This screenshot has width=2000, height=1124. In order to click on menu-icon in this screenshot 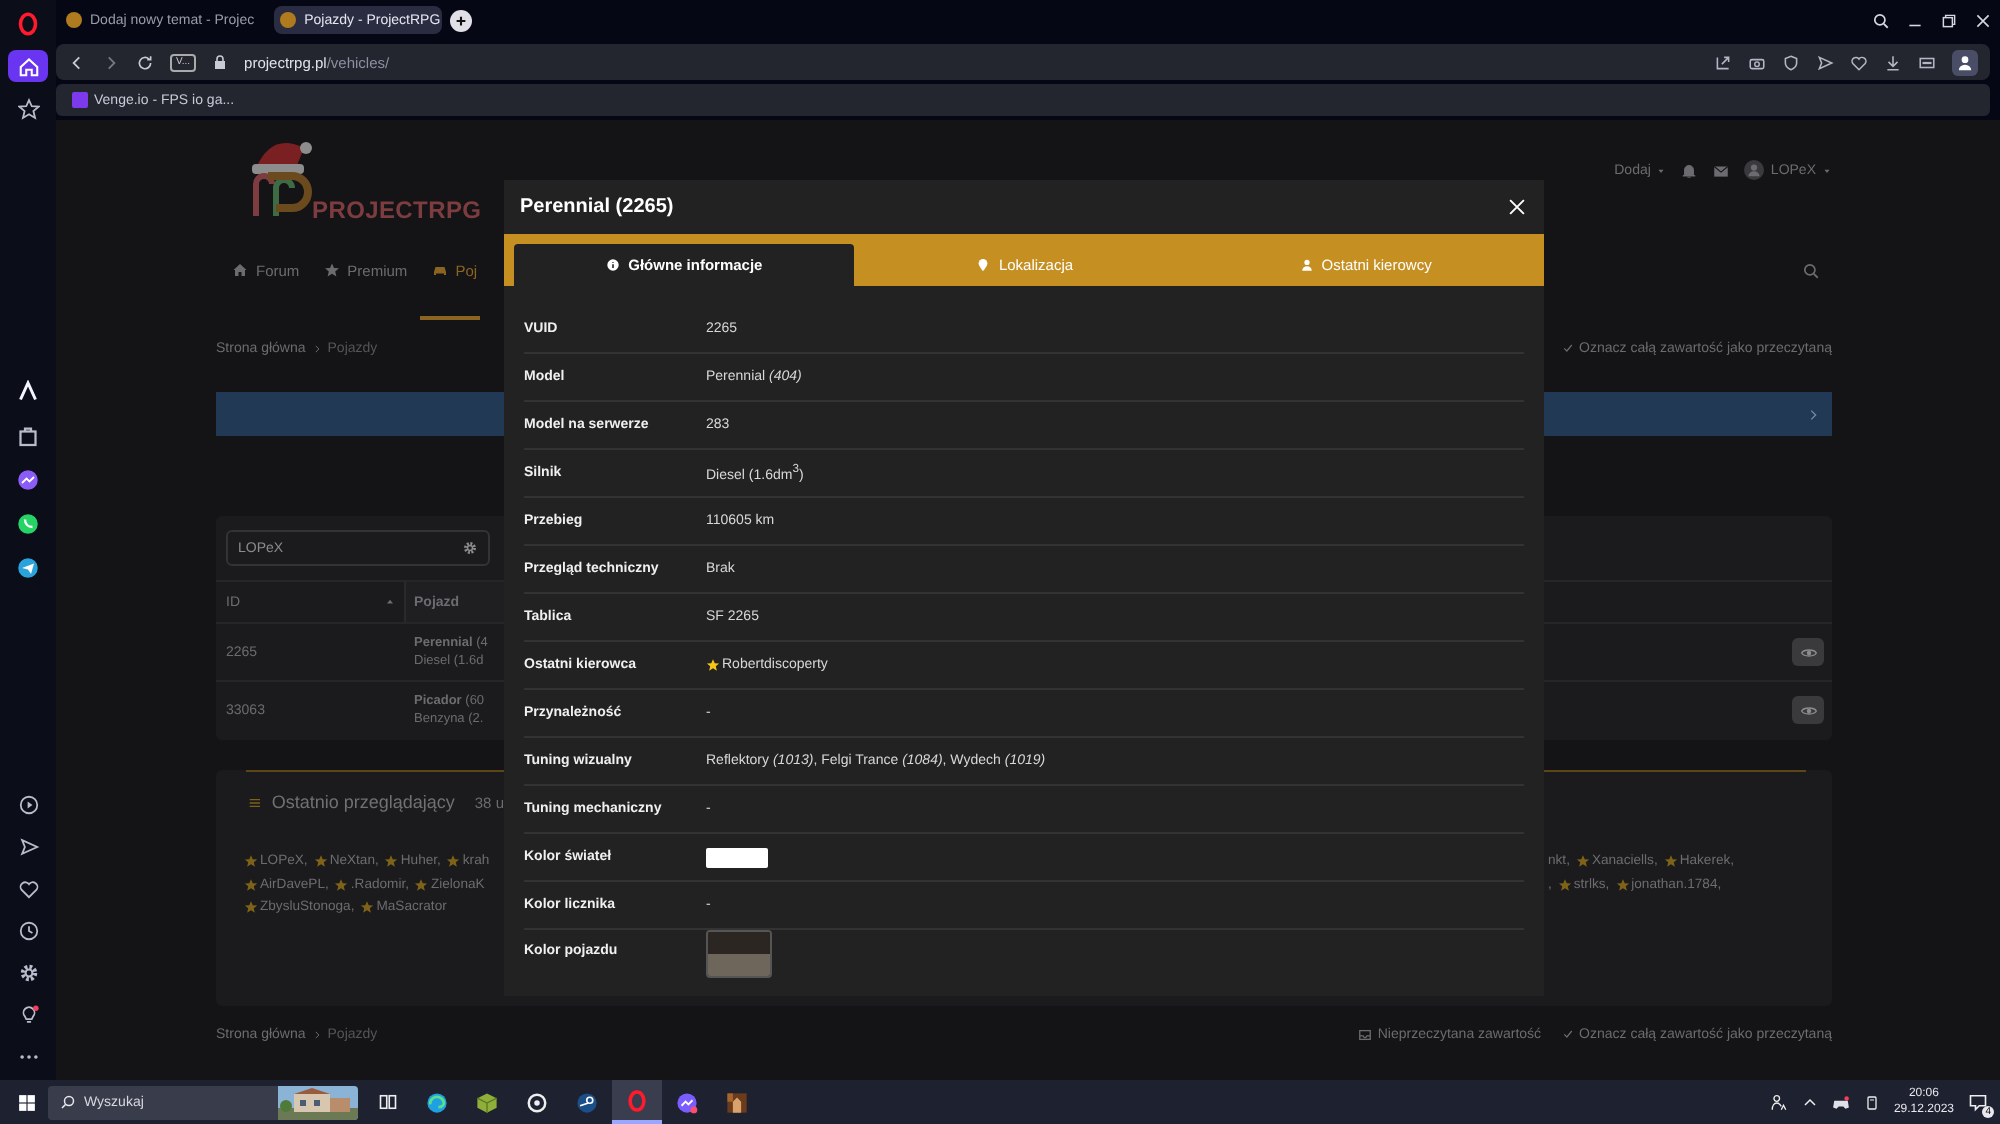, I will do `click(255, 802)`.